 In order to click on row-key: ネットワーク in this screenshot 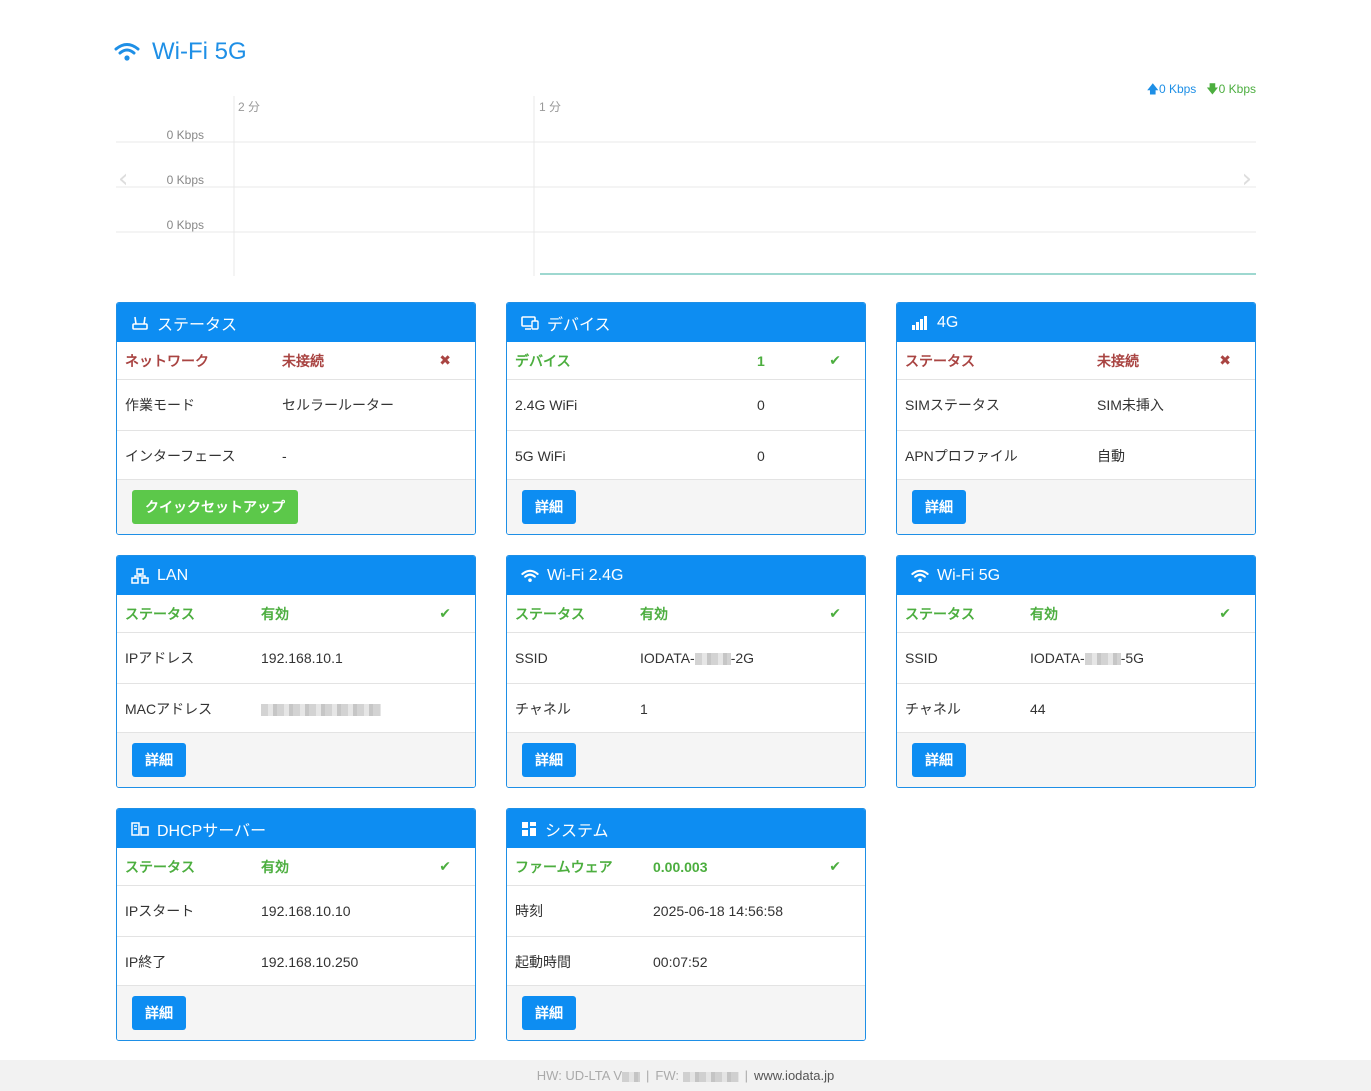, I will do `click(167, 360)`.